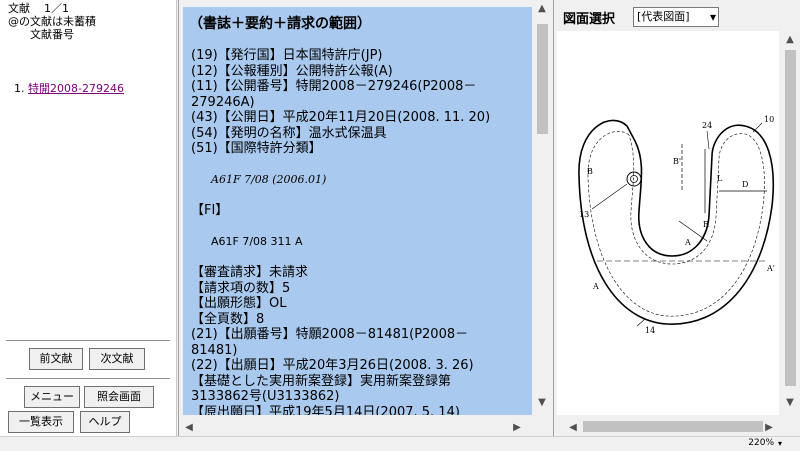  What do you see at coordinates (676, 222) in the screenshot?
I see `warmer-outer-outline` at bounding box center [676, 222].